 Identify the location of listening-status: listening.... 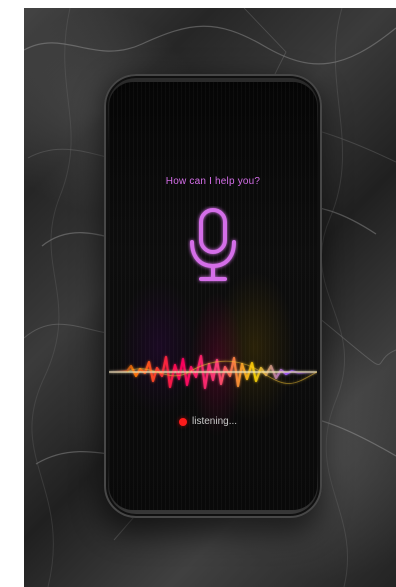
(208, 421).